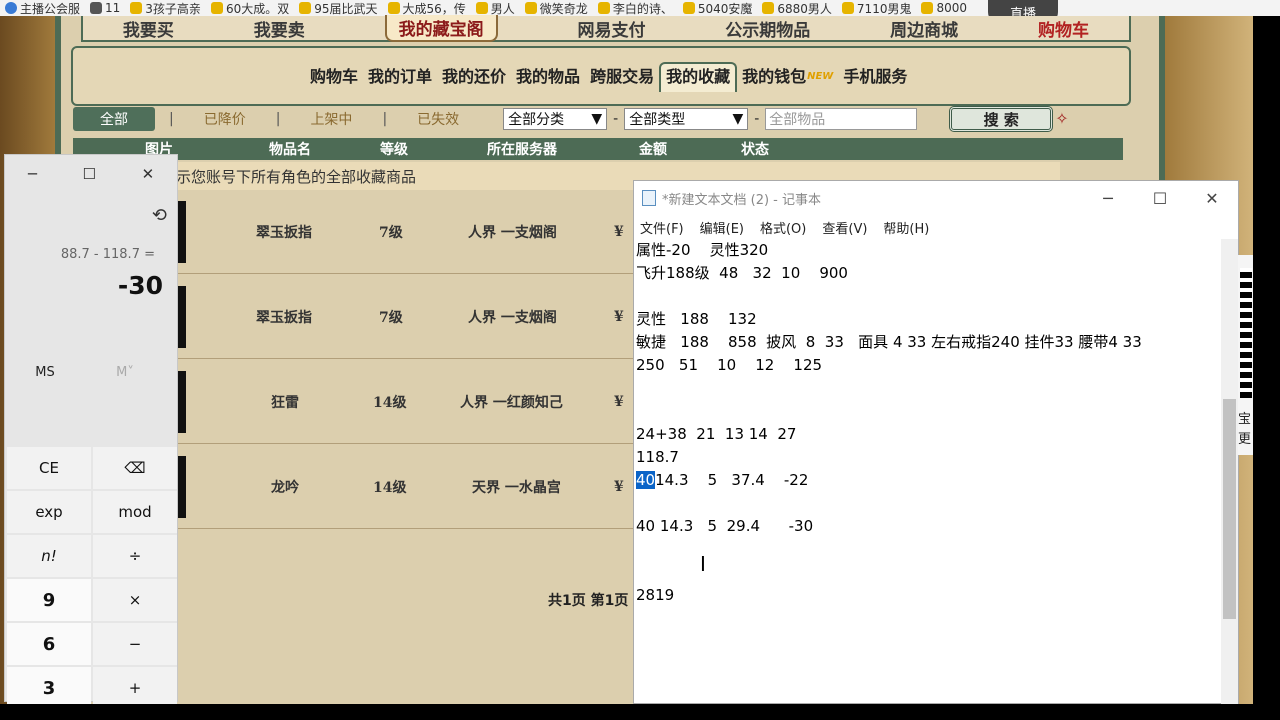 The height and width of the screenshot is (720, 1280). I want to click on text-cursor-icon: I, so click(703, 564).